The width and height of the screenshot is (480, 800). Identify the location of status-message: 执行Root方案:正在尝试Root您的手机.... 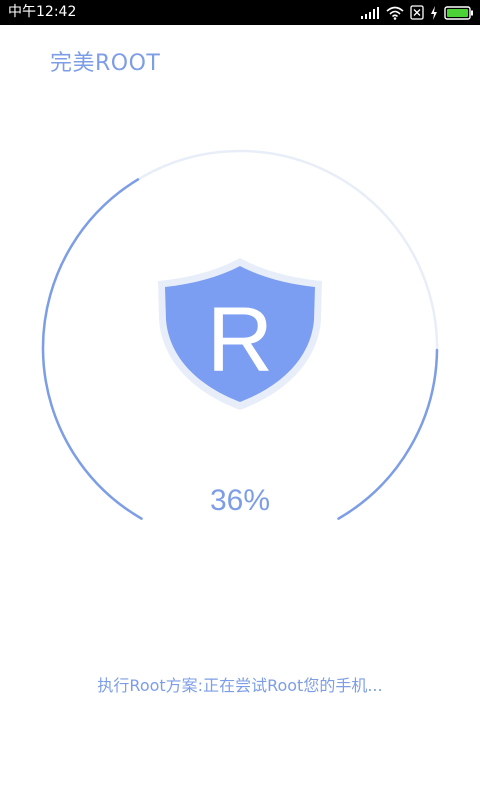
(240, 685).